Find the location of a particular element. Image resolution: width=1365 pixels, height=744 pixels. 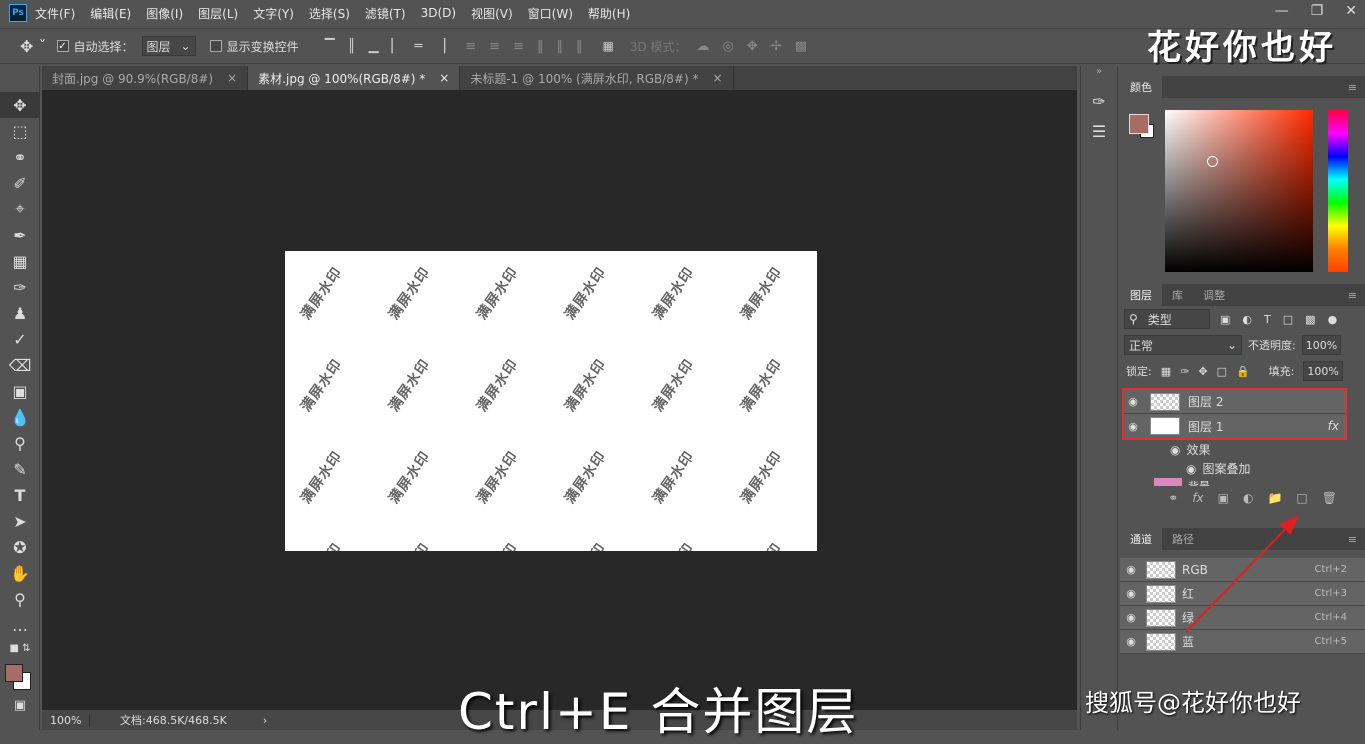

tab-channels: 通道 is located at coordinates (1141, 539).